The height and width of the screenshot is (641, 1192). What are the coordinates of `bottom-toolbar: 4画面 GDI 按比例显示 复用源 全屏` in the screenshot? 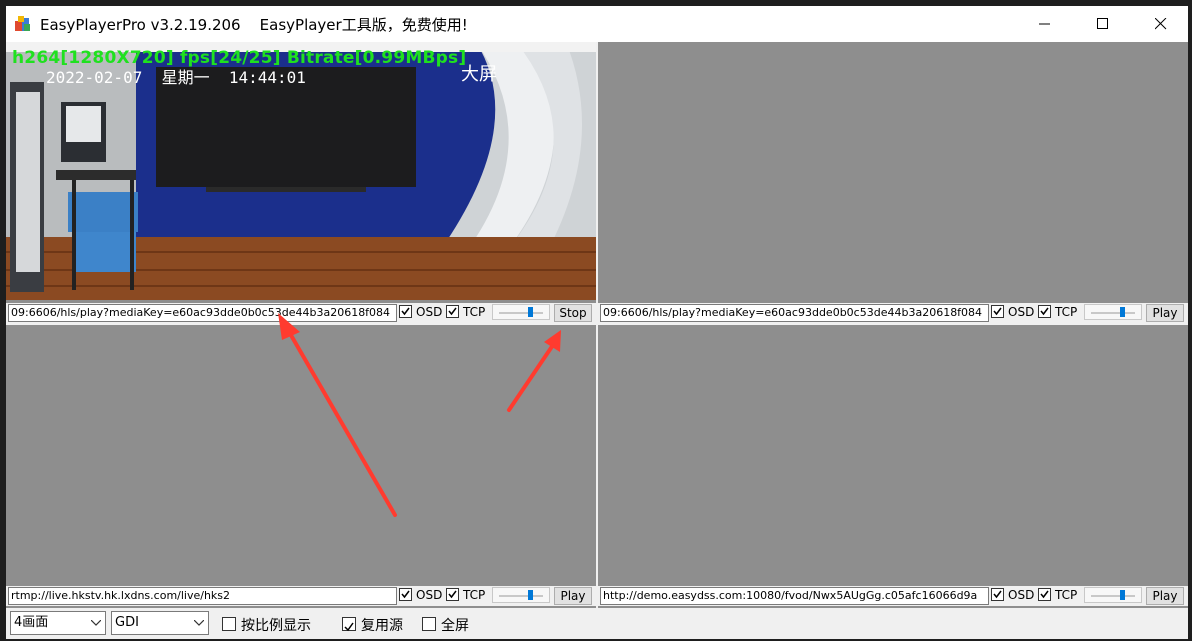 It's located at (597, 623).